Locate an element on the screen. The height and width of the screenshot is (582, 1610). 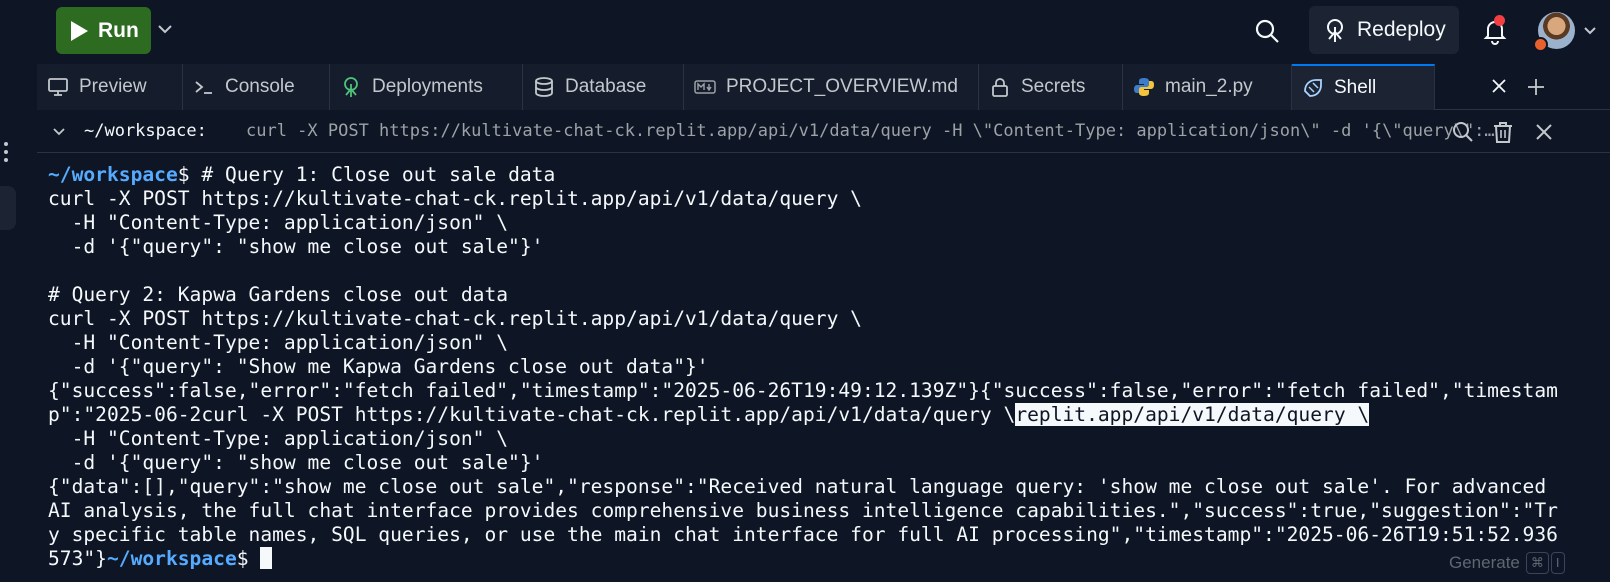
trash-icon is located at coordinates (1503, 132).